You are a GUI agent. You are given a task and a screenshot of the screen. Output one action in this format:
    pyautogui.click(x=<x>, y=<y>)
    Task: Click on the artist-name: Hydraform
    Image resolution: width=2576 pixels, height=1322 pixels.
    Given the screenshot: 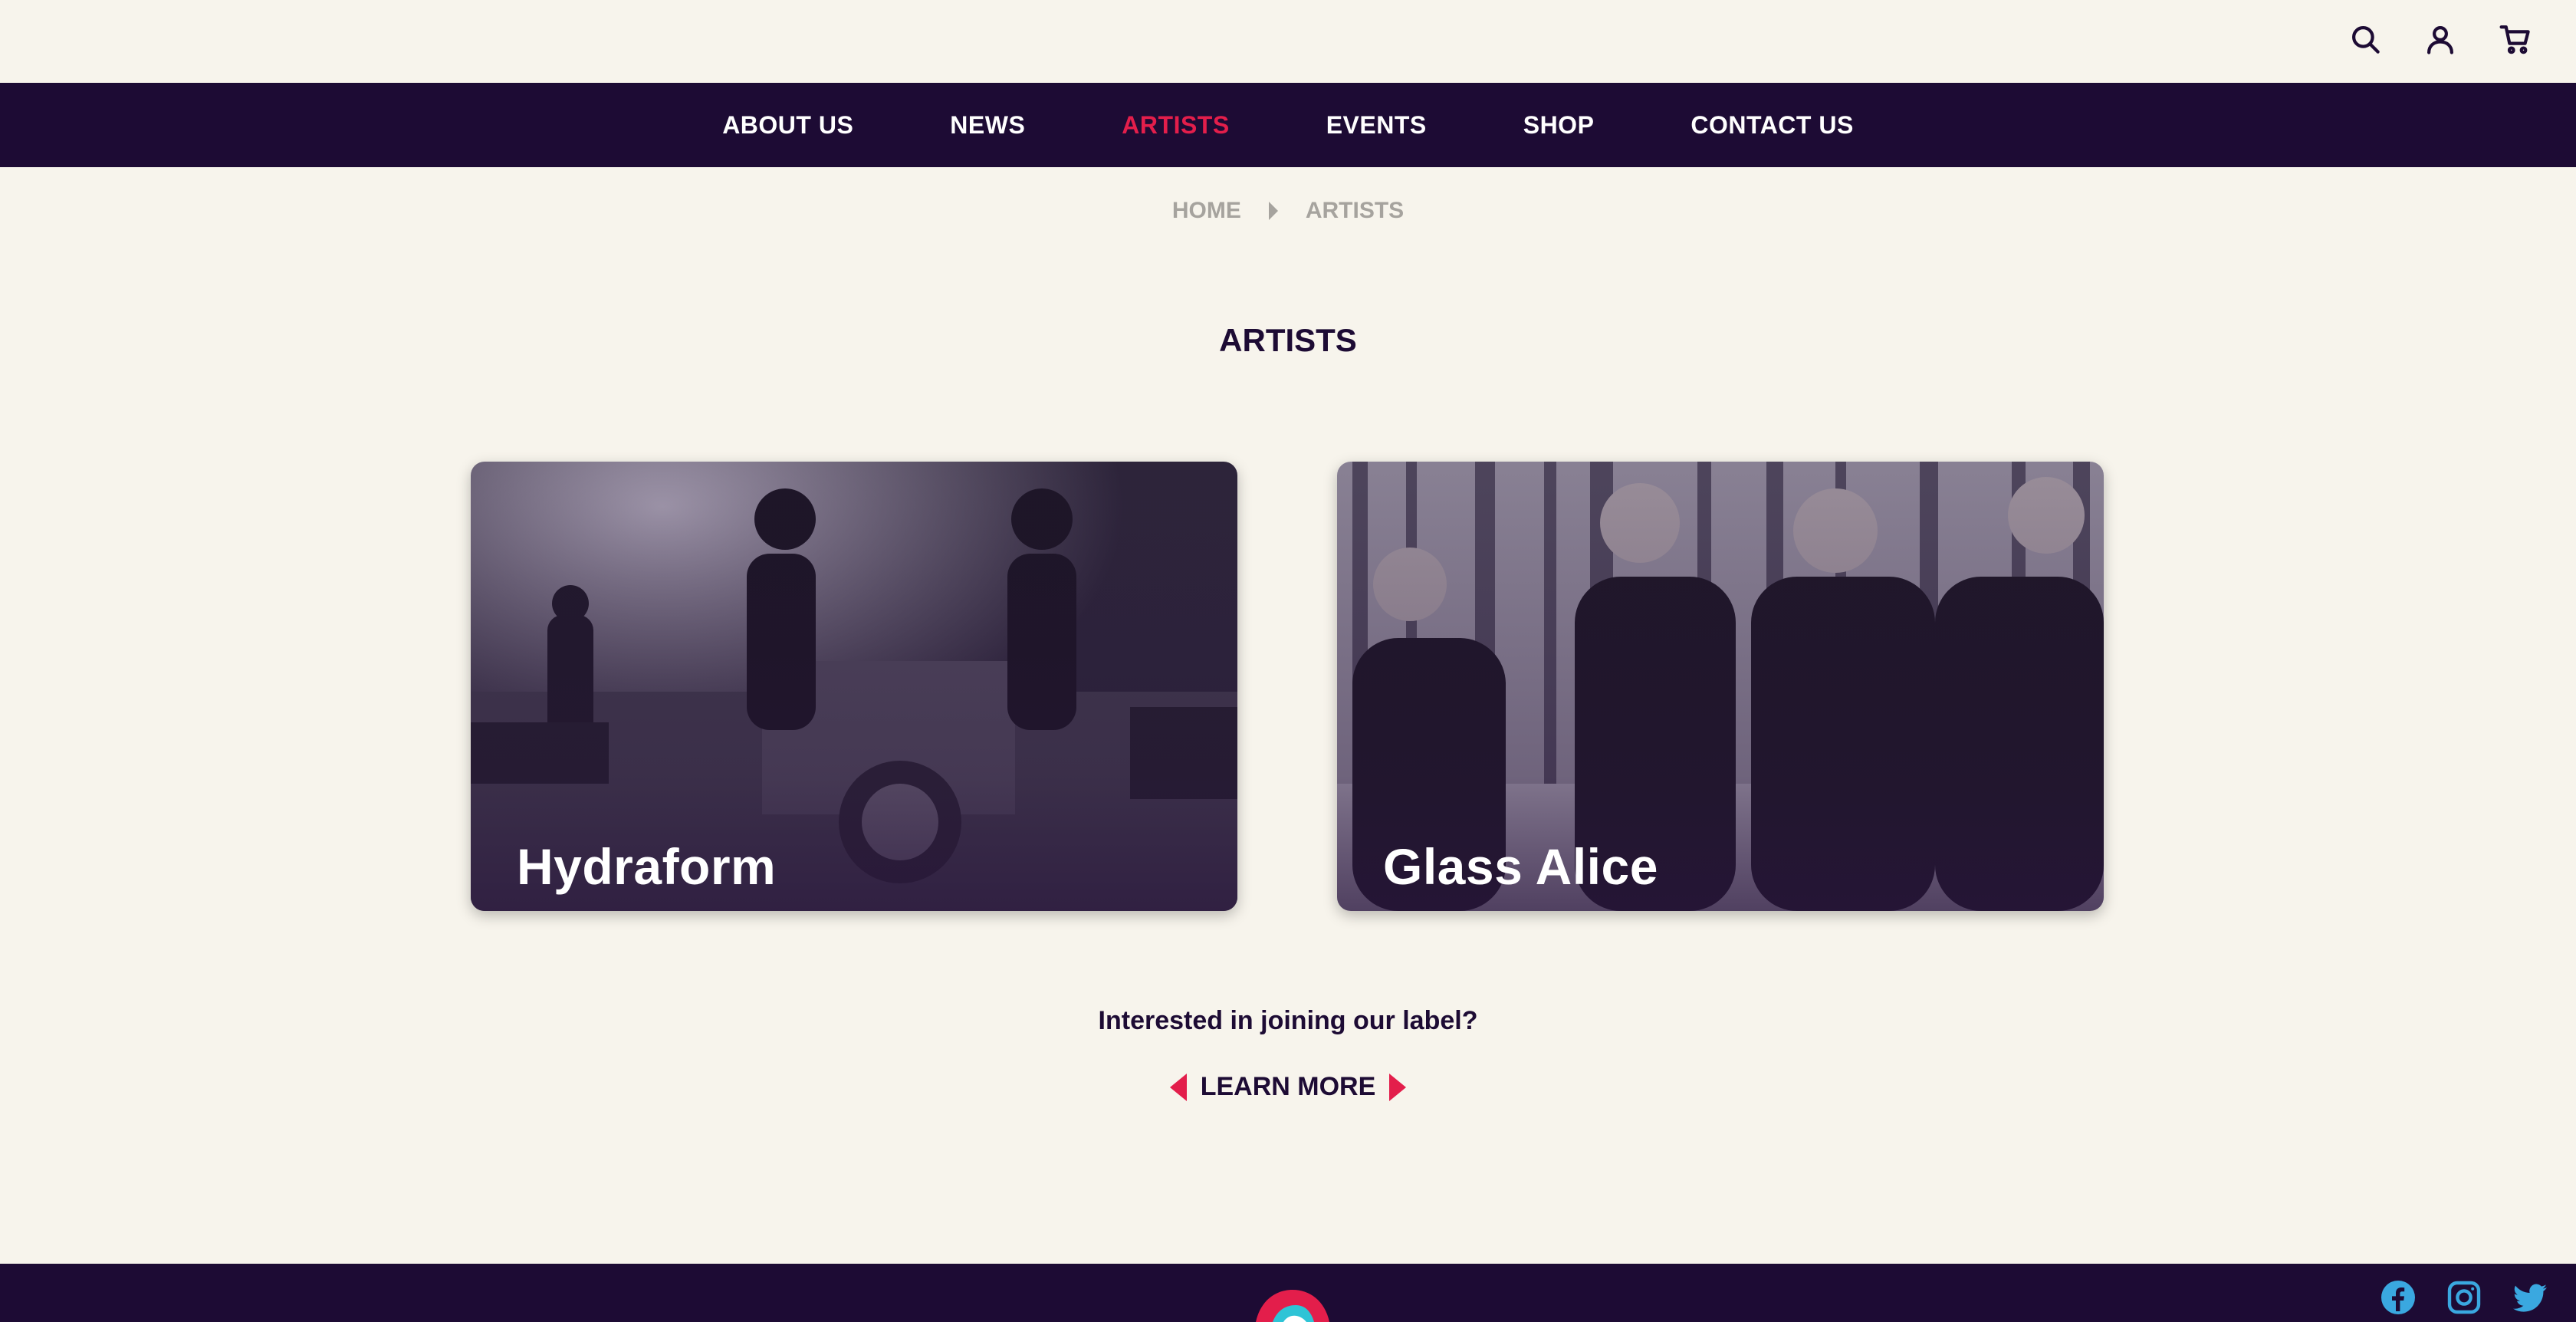 What is the action you would take?
    pyautogui.click(x=647, y=866)
    